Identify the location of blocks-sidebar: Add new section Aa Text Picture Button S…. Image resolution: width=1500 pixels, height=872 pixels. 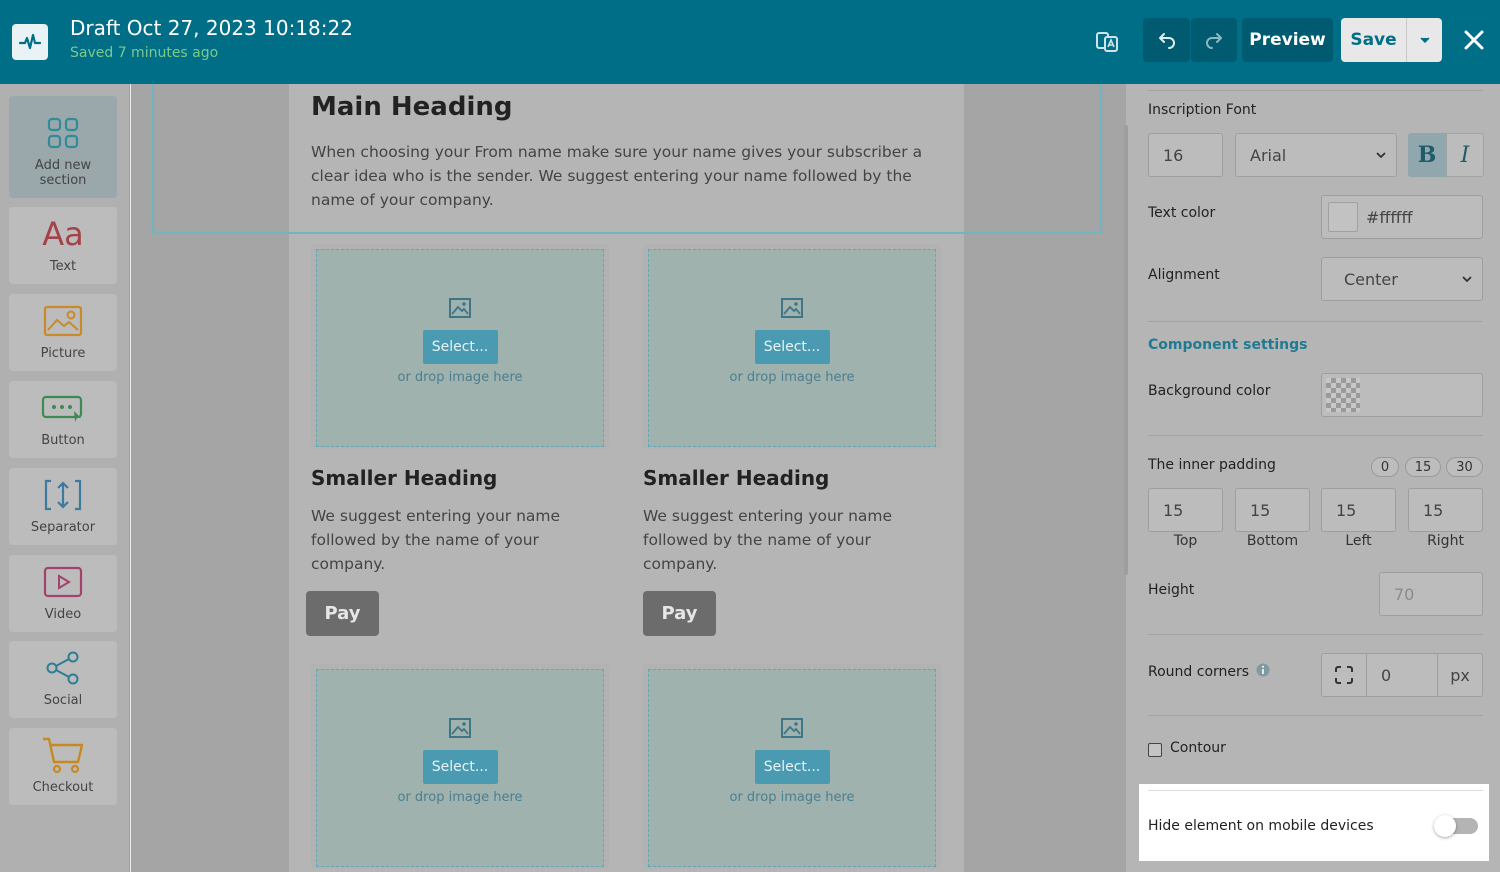
(65, 478).